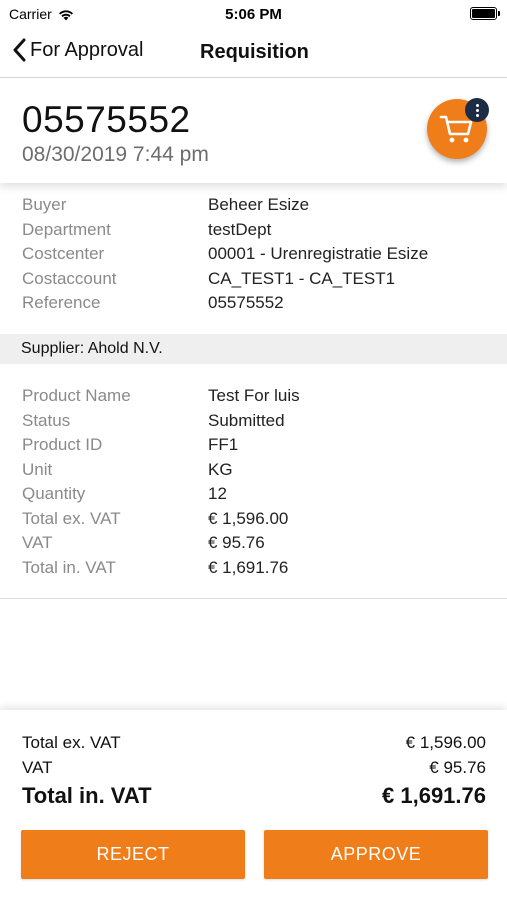 The width and height of the screenshot is (507, 900). Describe the element at coordinates (223, 444) in the screenshot. I see `detail-value: FF1` at that location.